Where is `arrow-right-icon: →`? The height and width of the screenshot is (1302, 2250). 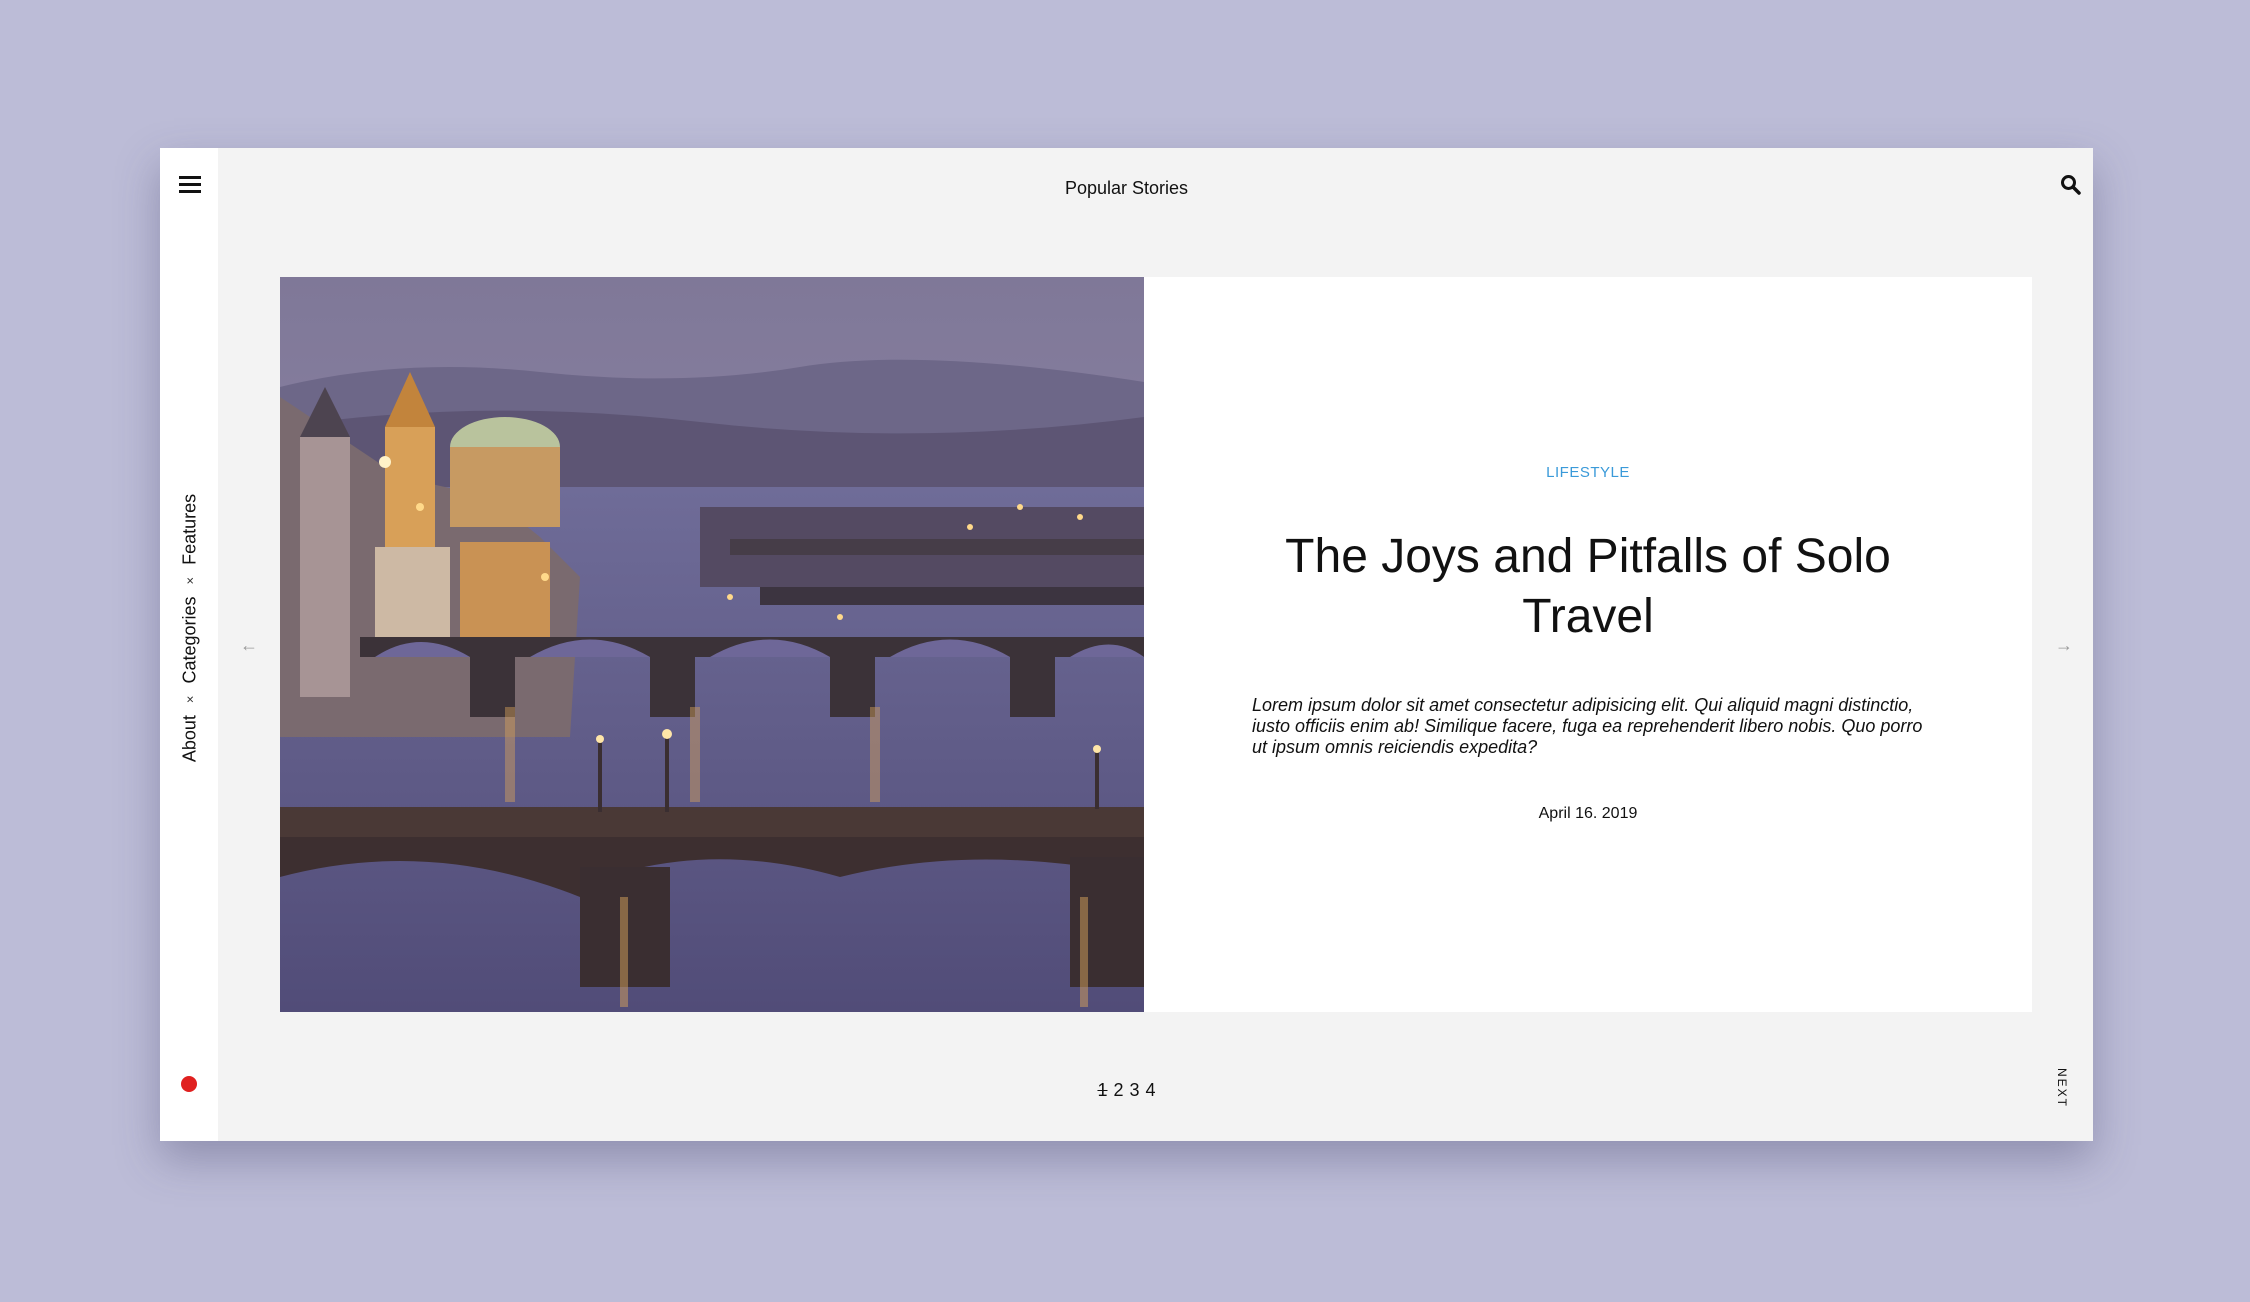
arrow-right-icon: → is located at coordinates (2064, 645).